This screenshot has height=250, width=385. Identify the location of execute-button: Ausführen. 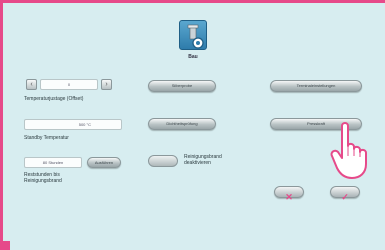
(104, 162).